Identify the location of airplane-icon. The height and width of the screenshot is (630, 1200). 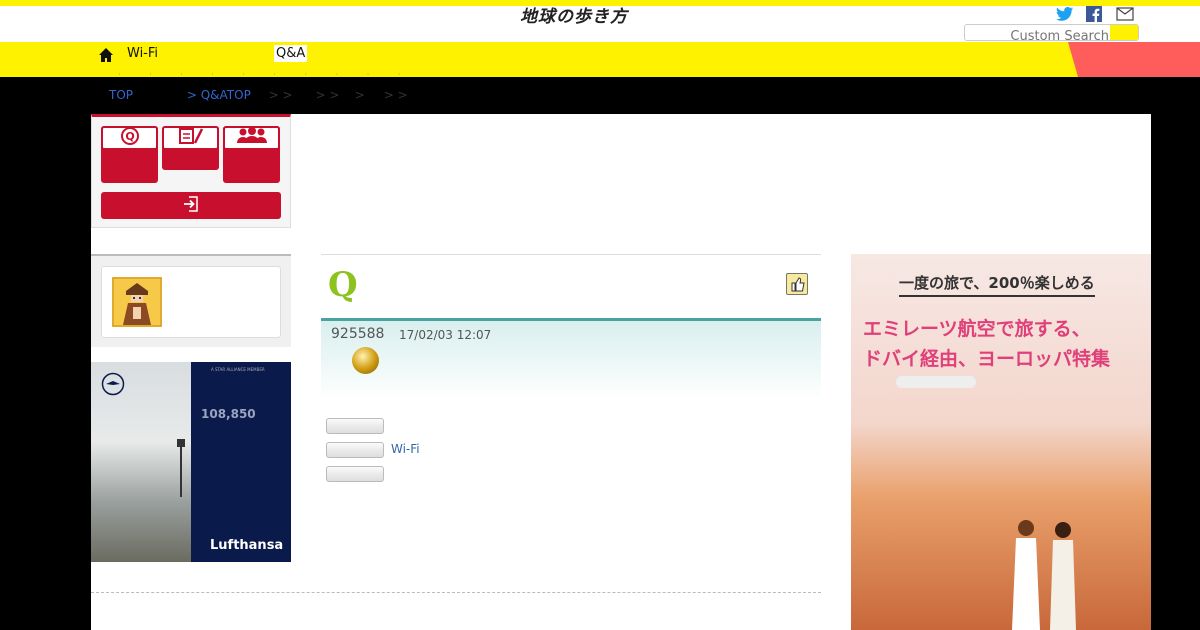
(936, 382).